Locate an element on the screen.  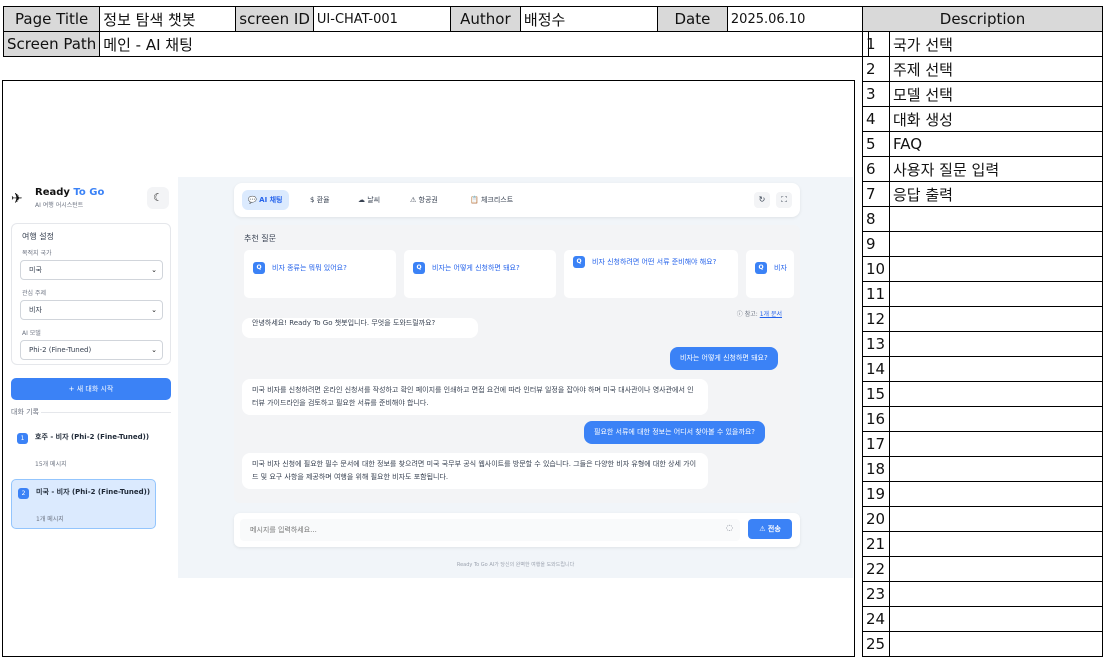
date-label: Date is located at coordinates (692, 19).